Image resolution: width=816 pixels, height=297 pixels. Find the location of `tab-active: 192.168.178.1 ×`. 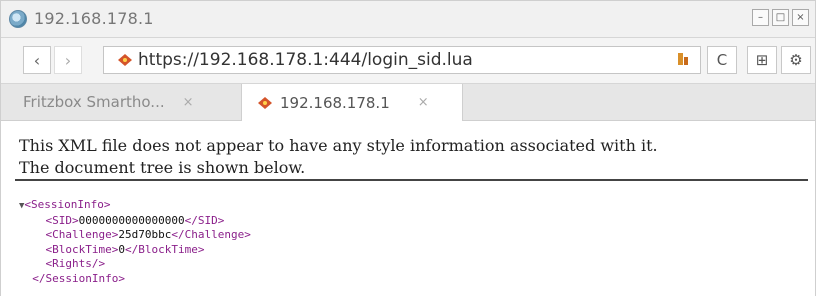

tab-active: 192.168.178.1 × is located at coordinates (352, 102).